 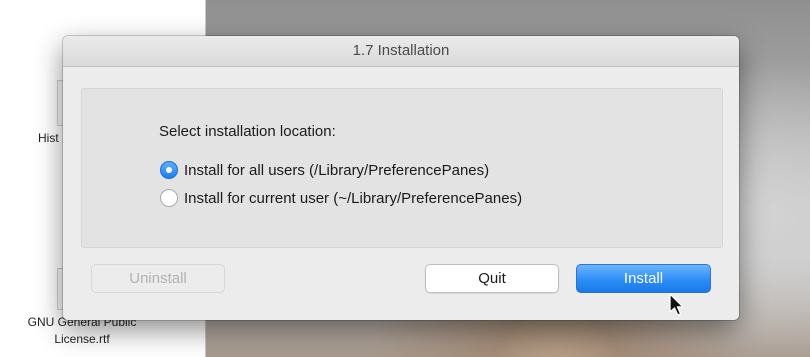 What do you see at coordinates (247, 131) in the screenshot?
I see `location-prompt: Select installation location:` at bounding box center [247, 131].